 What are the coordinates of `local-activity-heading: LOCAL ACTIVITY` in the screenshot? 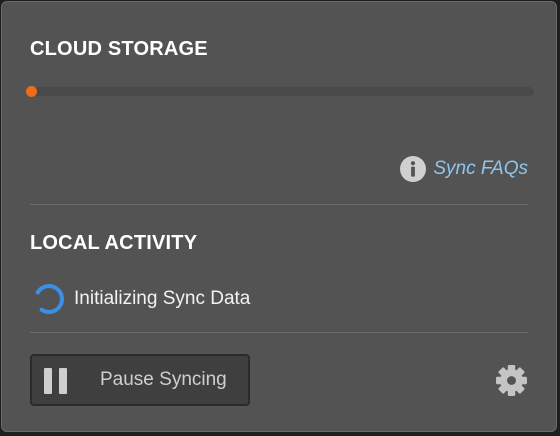 It's located at (114, 243).